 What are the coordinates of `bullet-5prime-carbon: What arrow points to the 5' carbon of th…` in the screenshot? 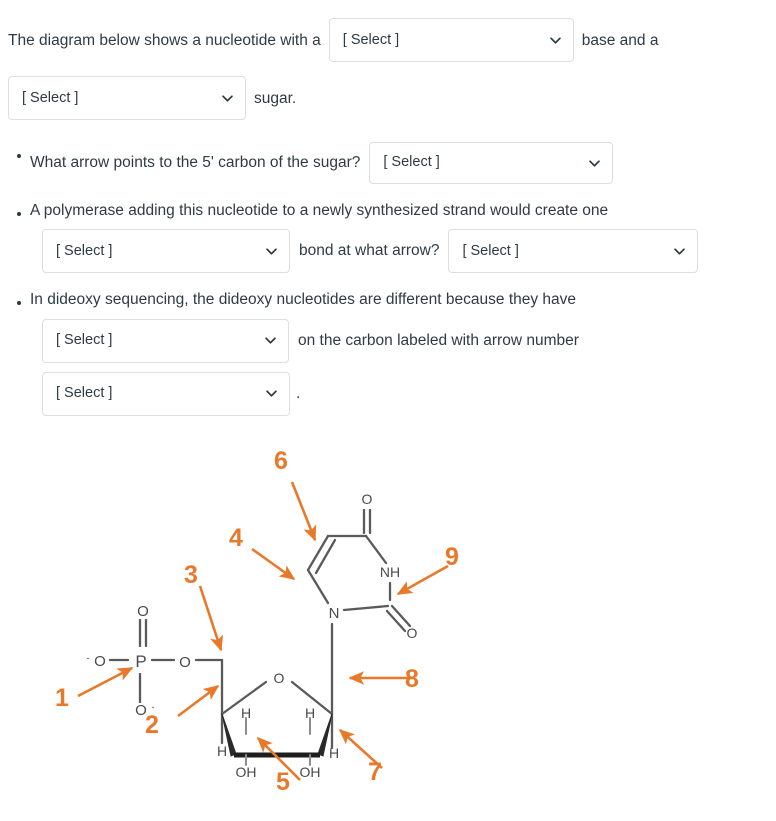 It's located at (389, 163).